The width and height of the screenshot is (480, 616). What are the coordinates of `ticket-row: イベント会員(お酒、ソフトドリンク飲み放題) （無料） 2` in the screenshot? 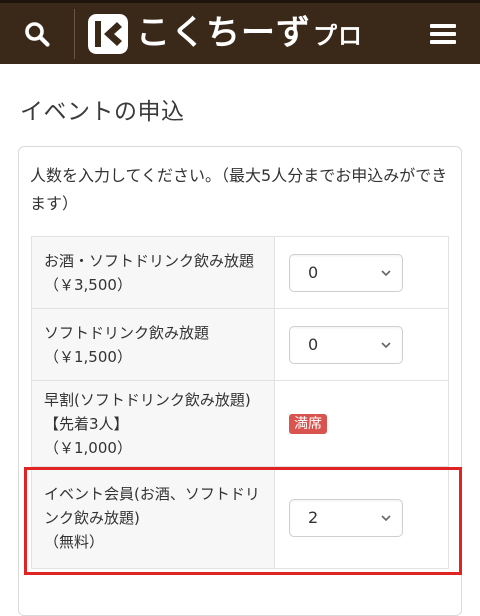 It's located at (240, 517).